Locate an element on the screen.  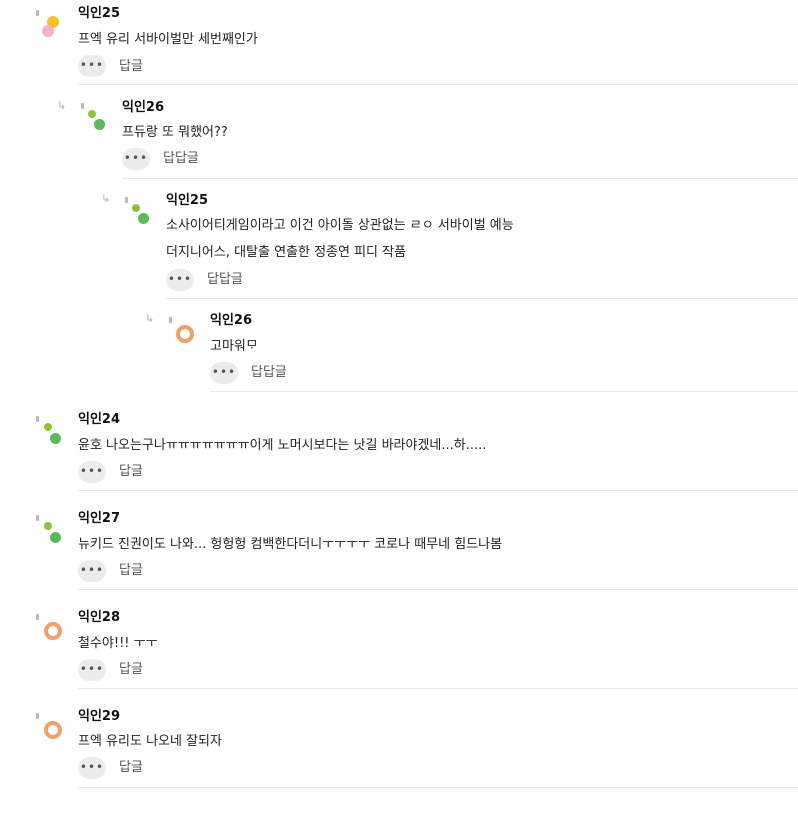
comment-text: 철수야!!! ㅜㅜ is located at coordinates (118, 643).